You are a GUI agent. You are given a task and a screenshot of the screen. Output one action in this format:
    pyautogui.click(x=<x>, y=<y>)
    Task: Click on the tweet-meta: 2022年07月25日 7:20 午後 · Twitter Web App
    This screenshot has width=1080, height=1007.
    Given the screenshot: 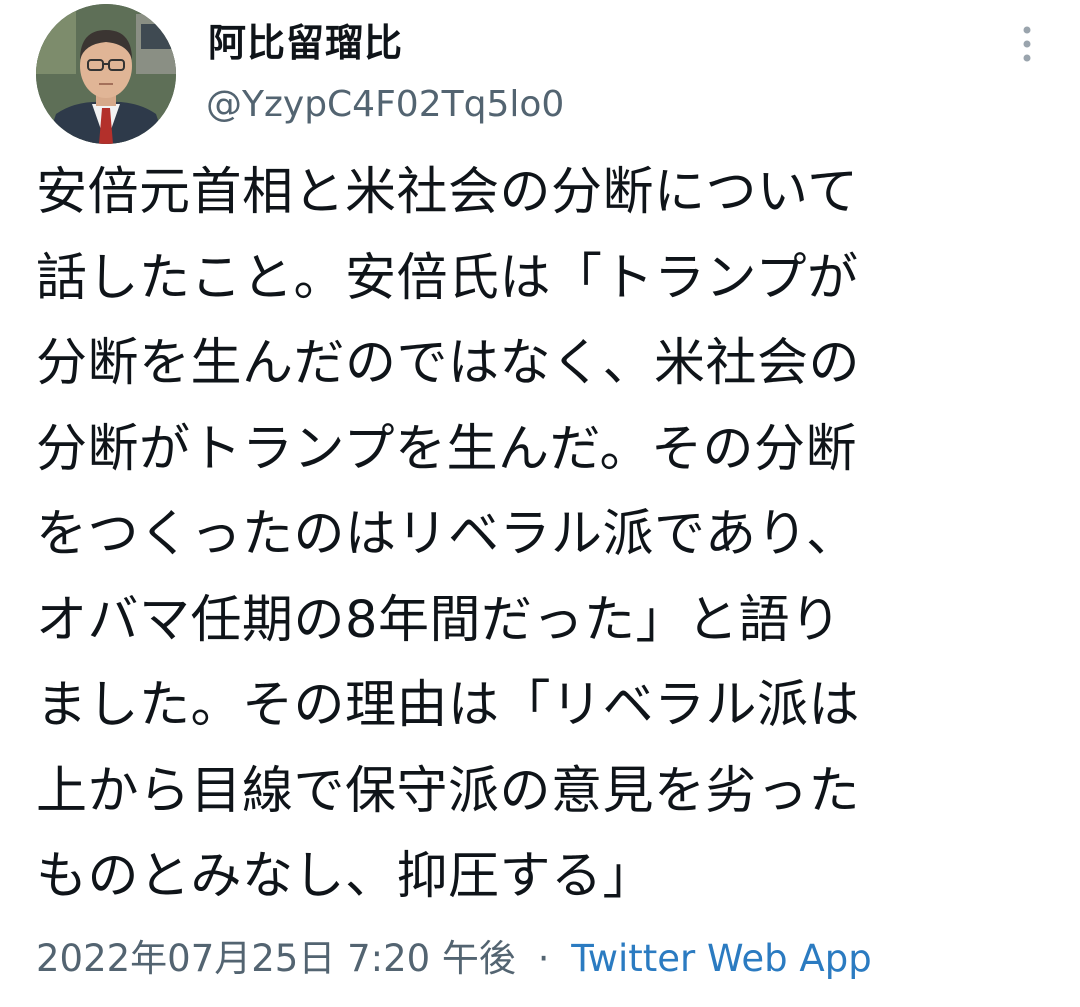 What is the action you would take?
    pyautogui.click(x=454, y=955)
    